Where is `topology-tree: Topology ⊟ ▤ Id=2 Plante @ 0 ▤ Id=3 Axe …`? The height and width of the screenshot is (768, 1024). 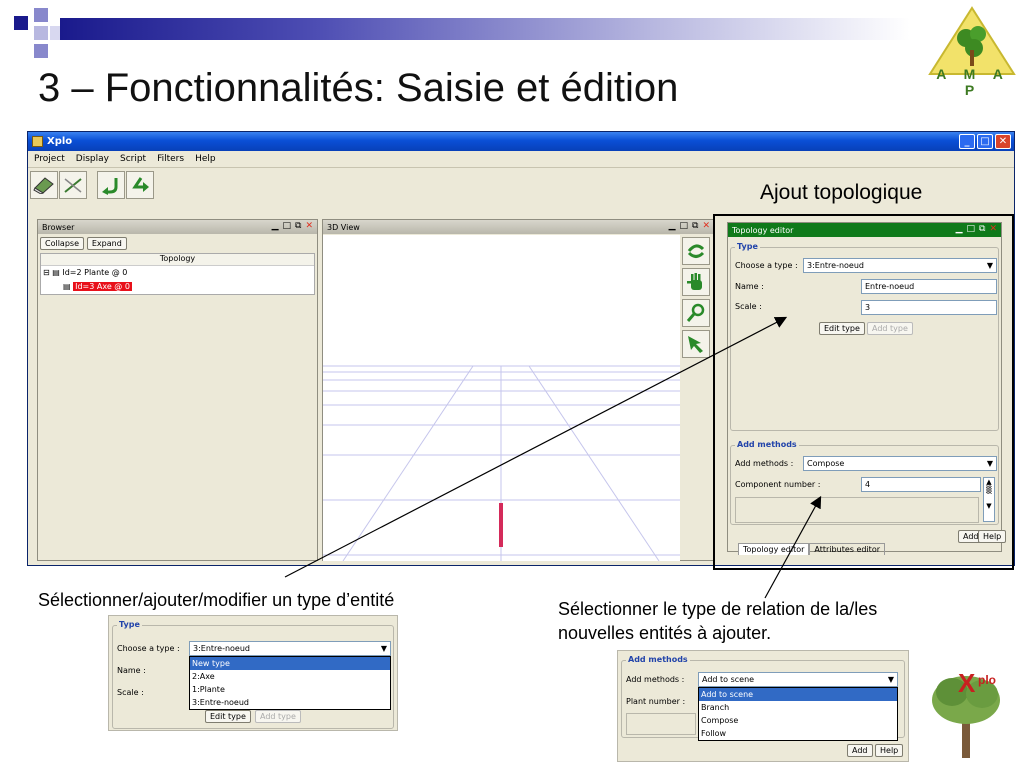
topology-tree: Topology ⊟ ▤ Id=2 Plante @ 0 ▤ Id=3 Axe … is located at coordinates (177, 274).